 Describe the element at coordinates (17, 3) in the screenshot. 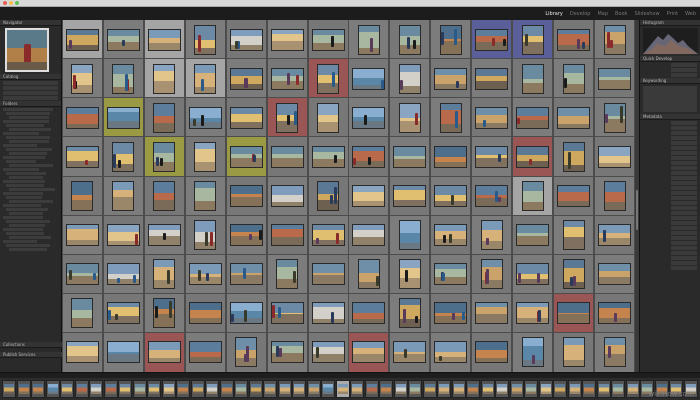

I see `zoom-window-icon` at that location.